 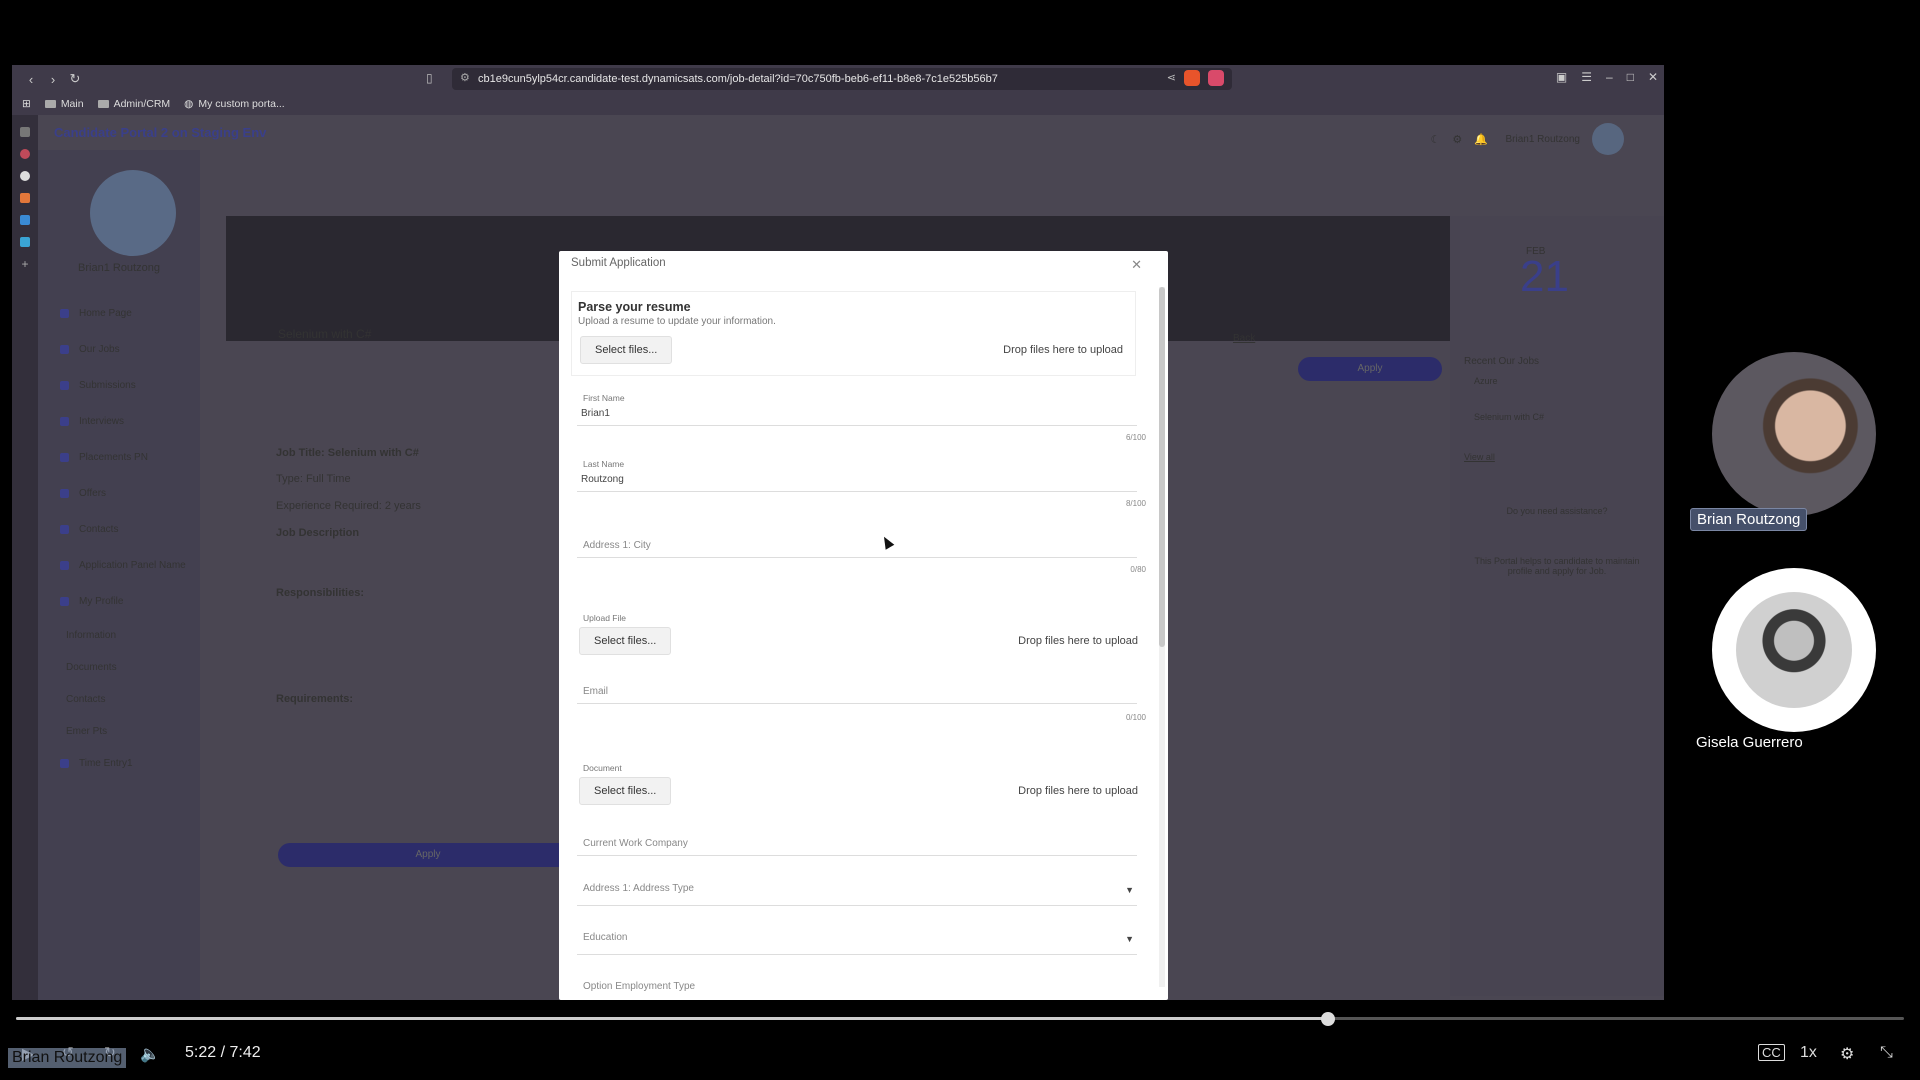 I want to click on document-drop-zone: Drop files here to upload, so click(x=1078, y=791).